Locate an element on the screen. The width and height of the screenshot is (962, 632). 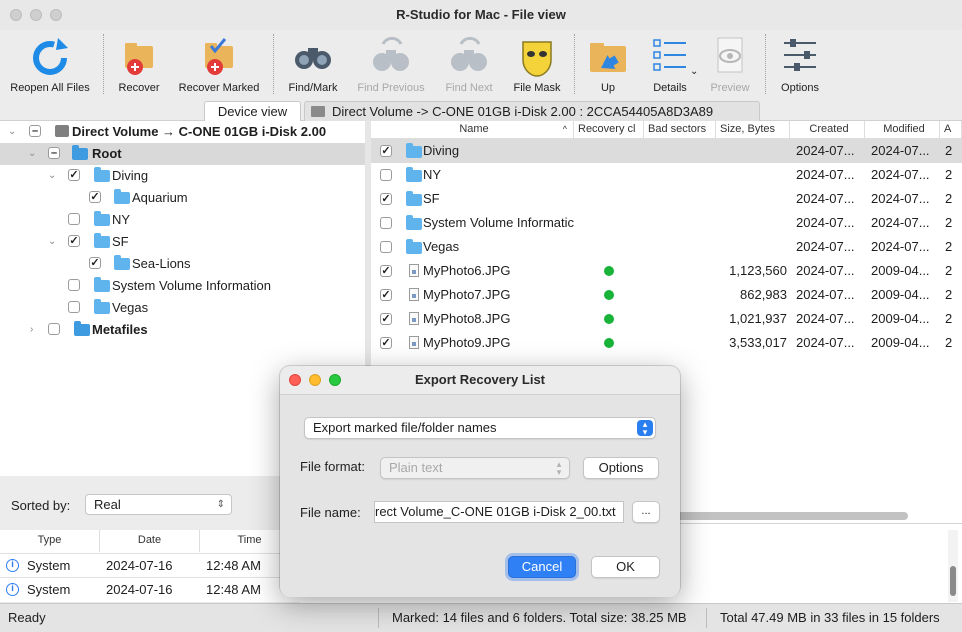
column-size: Size, Bytes is located at coordinates (753, 129).